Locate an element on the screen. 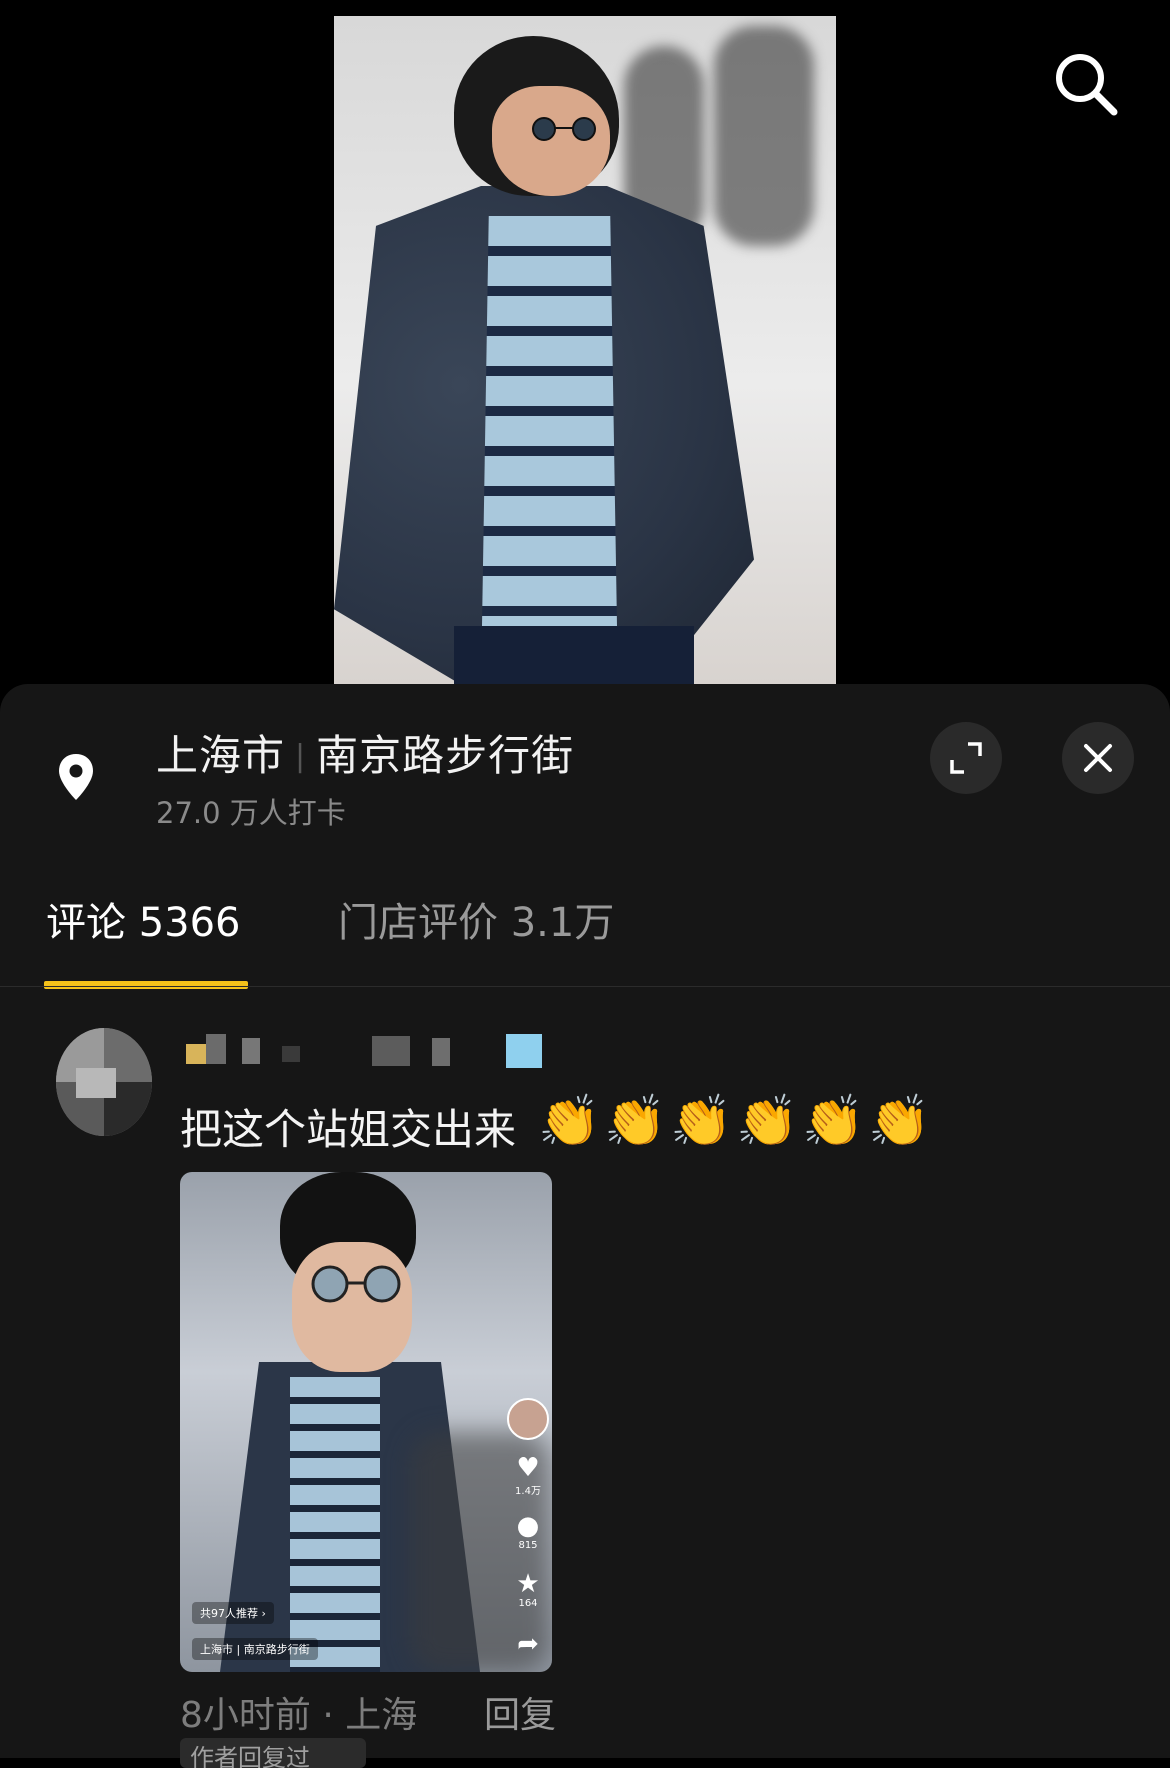 The width and height of the screenshot is (1170, 1768). search-button is located at coordinates (1085, 83).